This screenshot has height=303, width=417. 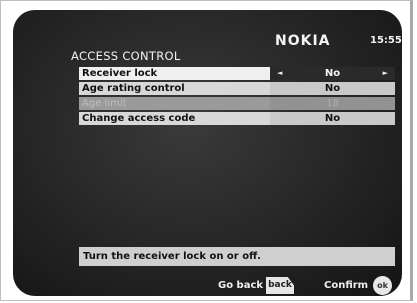 I want to click on confirm-label: Confirm, so click(x=346, y=285).